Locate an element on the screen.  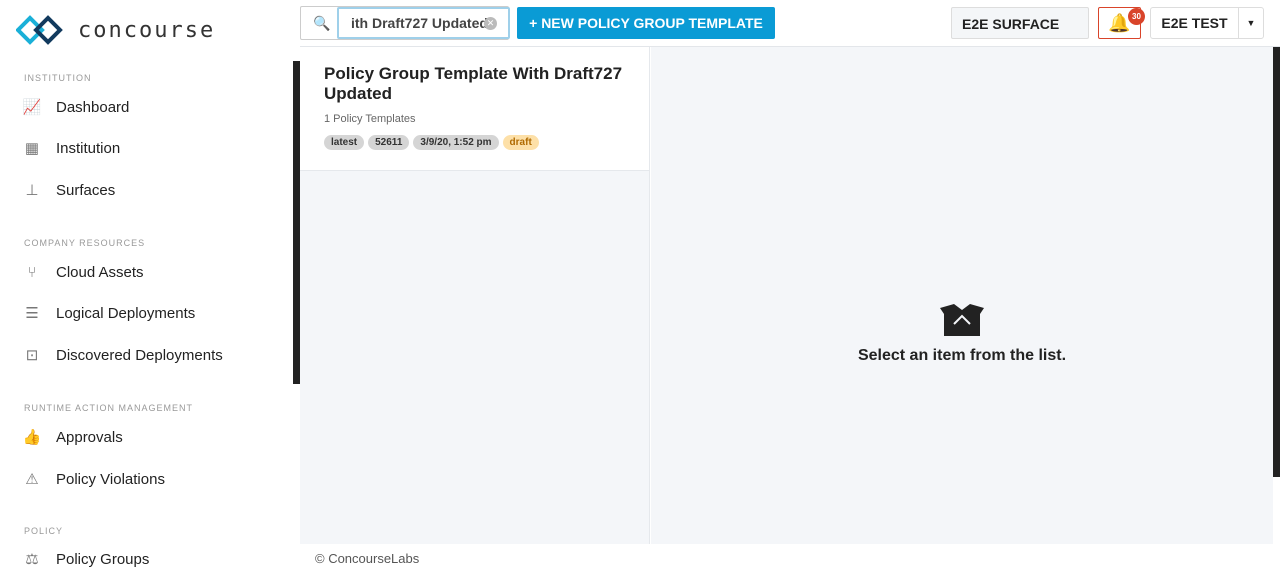
brand-name: concourse is located at coordinates (147, 30).